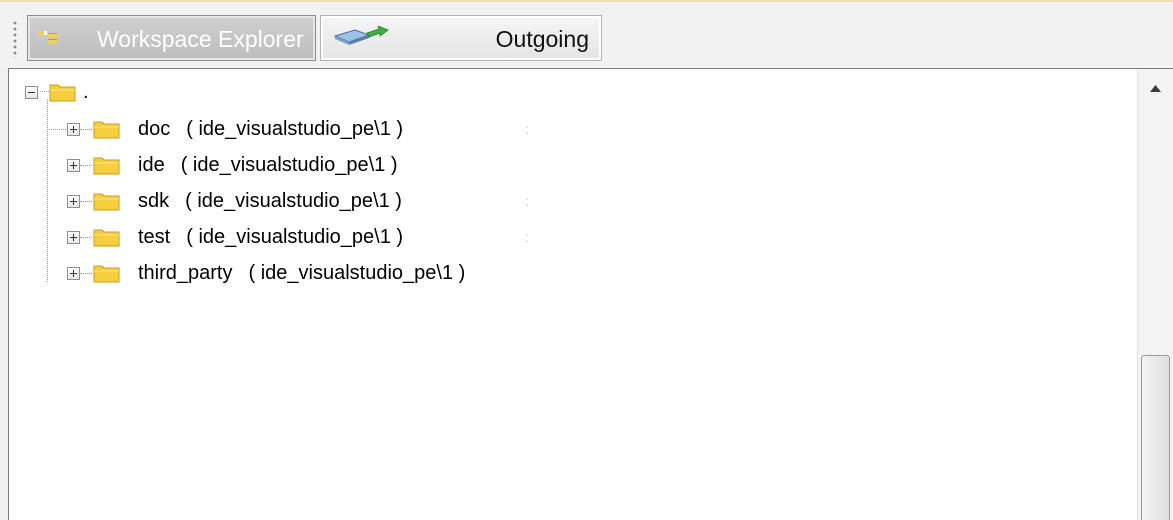 The width and height of the screenshot is (1173, 520). Describe the element at coordinates (1155, 437) in the screenshot. I see `scroll-thumb` at that location.